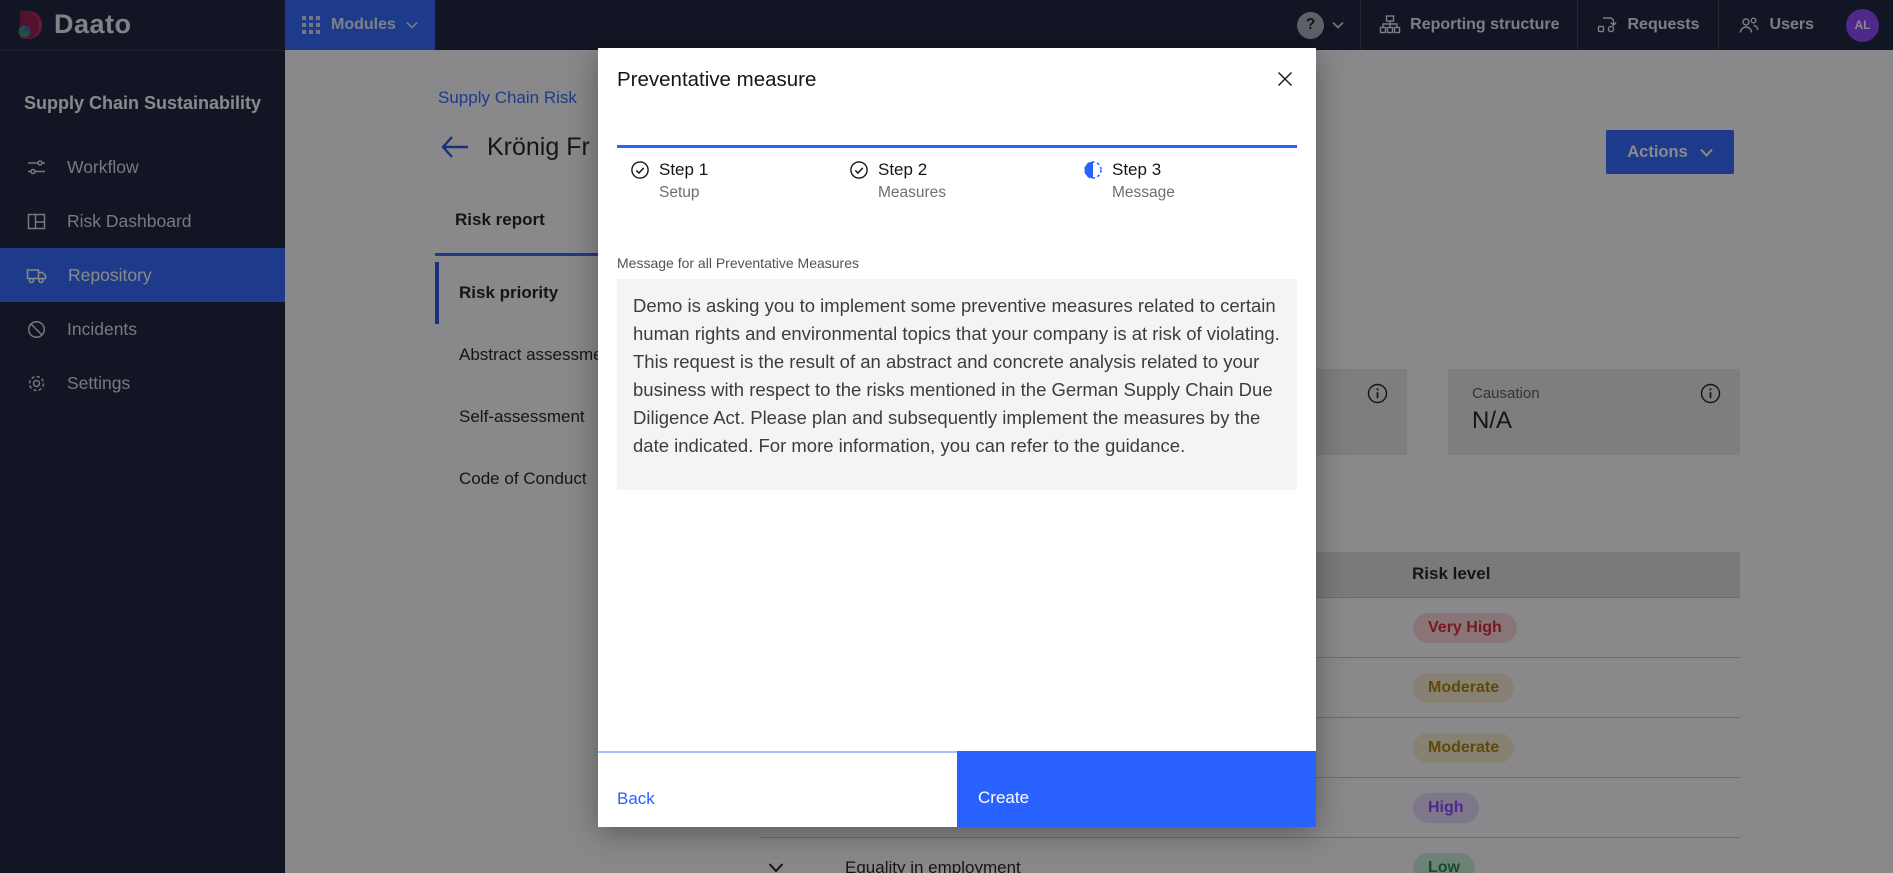 The width and height of the screenshot is (1893, 873). What do you see at coordinates (1137, 169) in the screenshot?
I see `step-label: Step 3` at bounding box center [1137, 169].